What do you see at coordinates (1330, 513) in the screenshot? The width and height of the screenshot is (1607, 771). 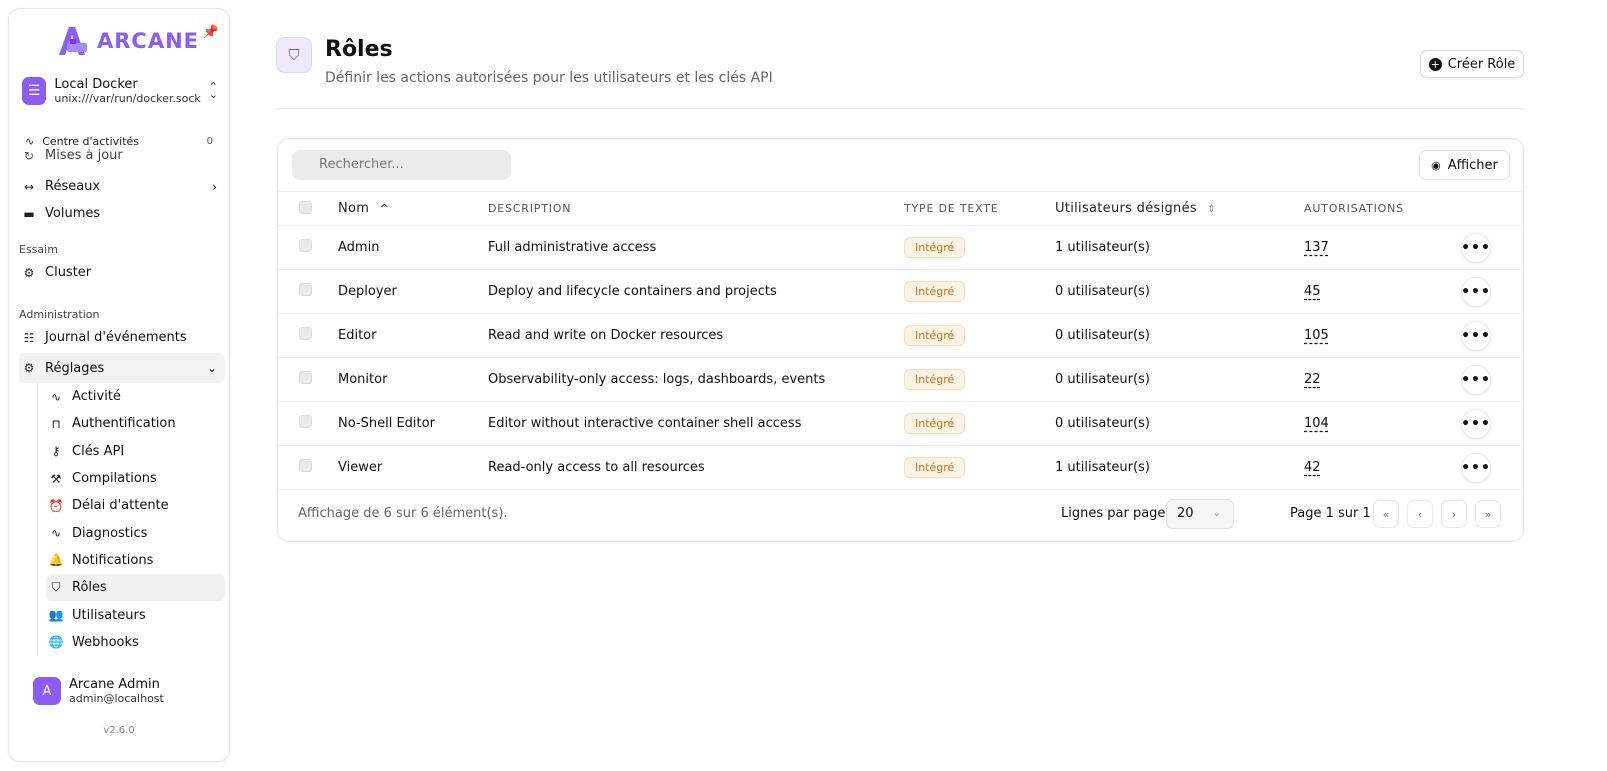 I see `page-info: Page 1 sur 1` at bounding box center [1330, 513].